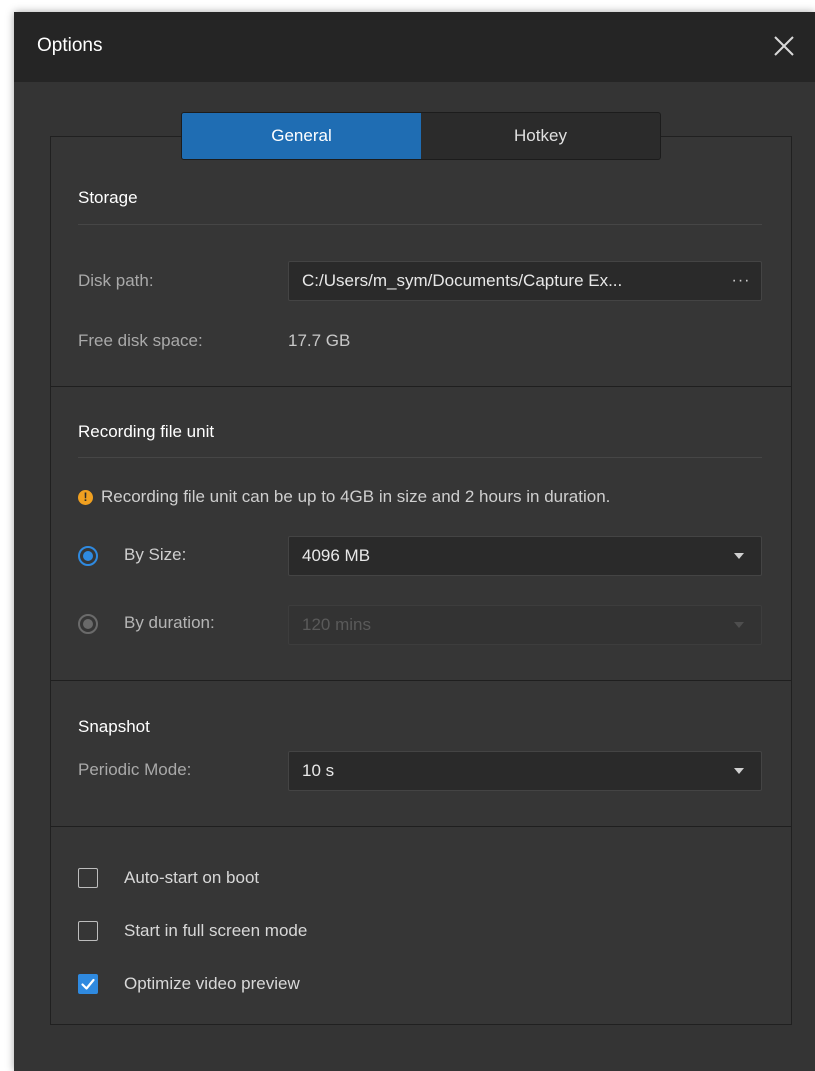 This screenshot has height=1071, width=815. What do you see at coordinates (85, 497) in the screenshot?
I see `warning-icon: !` at bounding box center [85, 497].